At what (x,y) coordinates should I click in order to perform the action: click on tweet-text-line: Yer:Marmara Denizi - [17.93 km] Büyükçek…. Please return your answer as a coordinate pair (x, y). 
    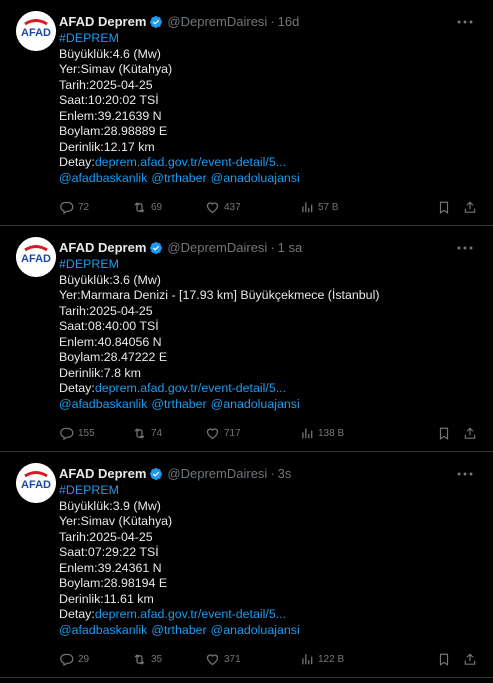
    Looking at the image, I should click on (219, 295).